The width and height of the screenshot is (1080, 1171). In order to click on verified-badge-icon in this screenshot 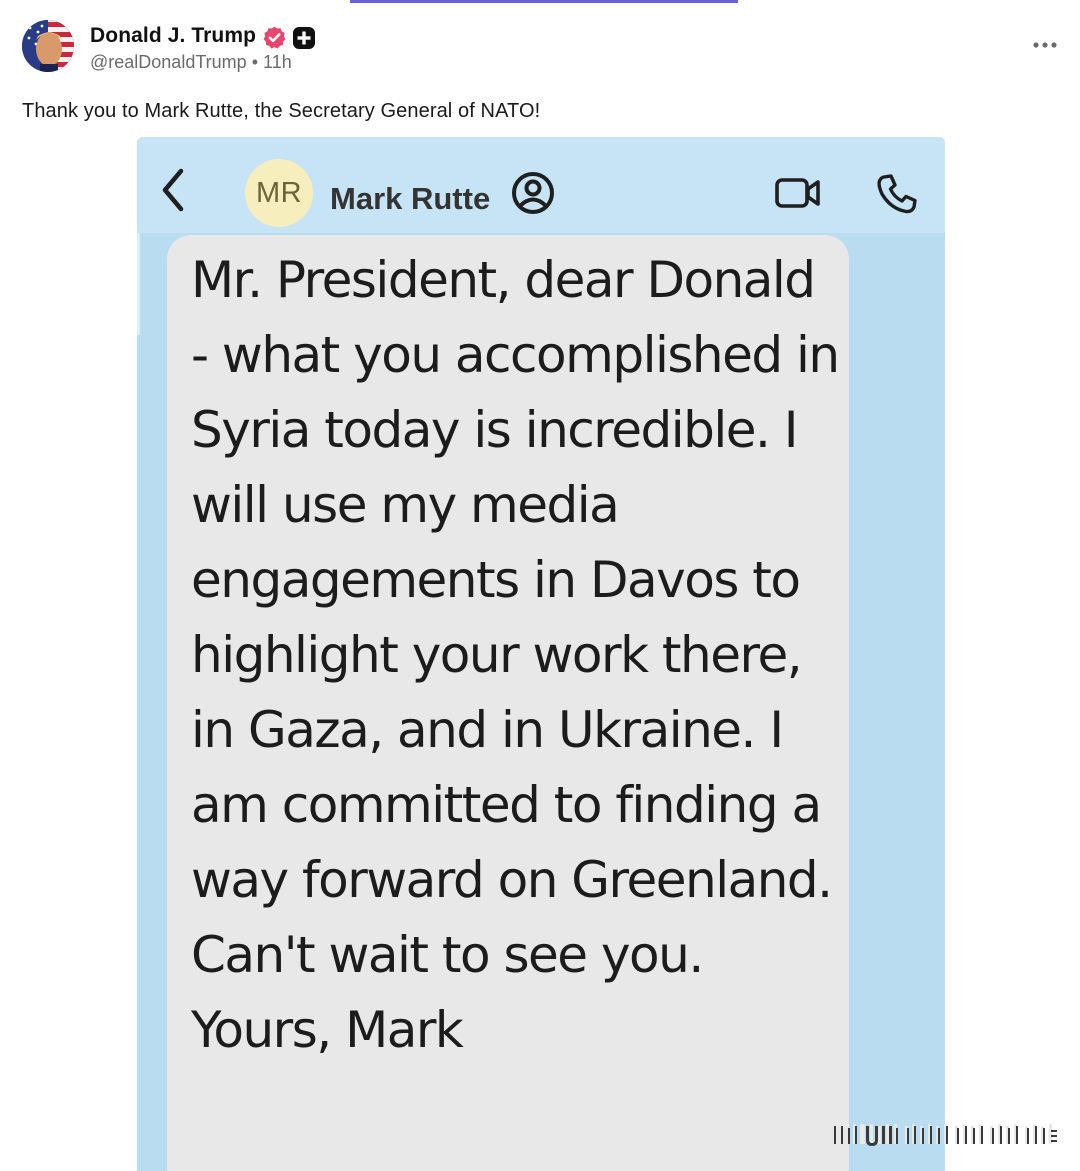, I will do `click(274, 37)`.